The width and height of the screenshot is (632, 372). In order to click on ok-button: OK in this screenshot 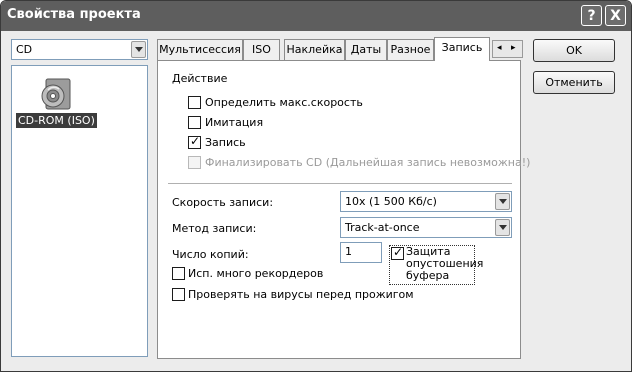, I will do `click(574, 50)`.